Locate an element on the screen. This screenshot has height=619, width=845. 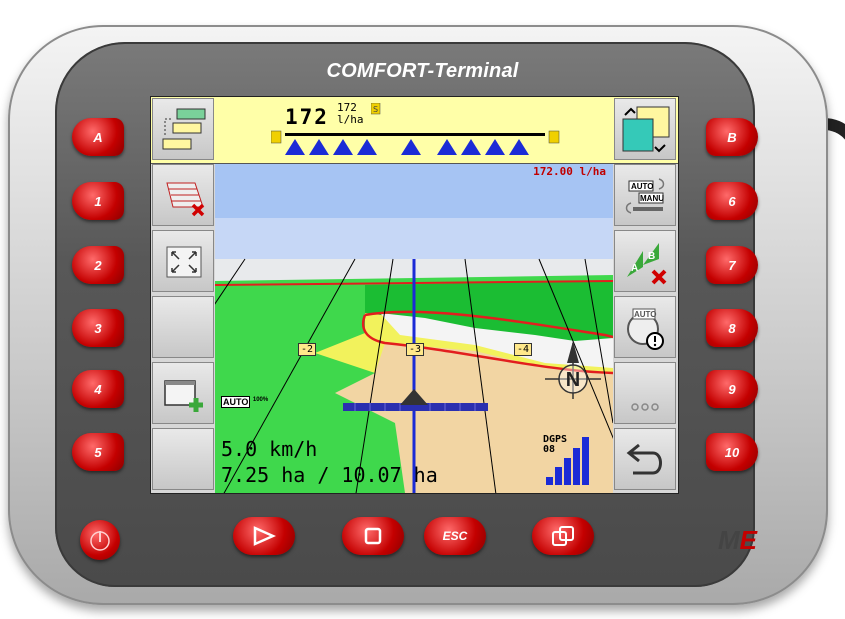
sk-delete-ab-line: A B is located at coordinates (645, 261).